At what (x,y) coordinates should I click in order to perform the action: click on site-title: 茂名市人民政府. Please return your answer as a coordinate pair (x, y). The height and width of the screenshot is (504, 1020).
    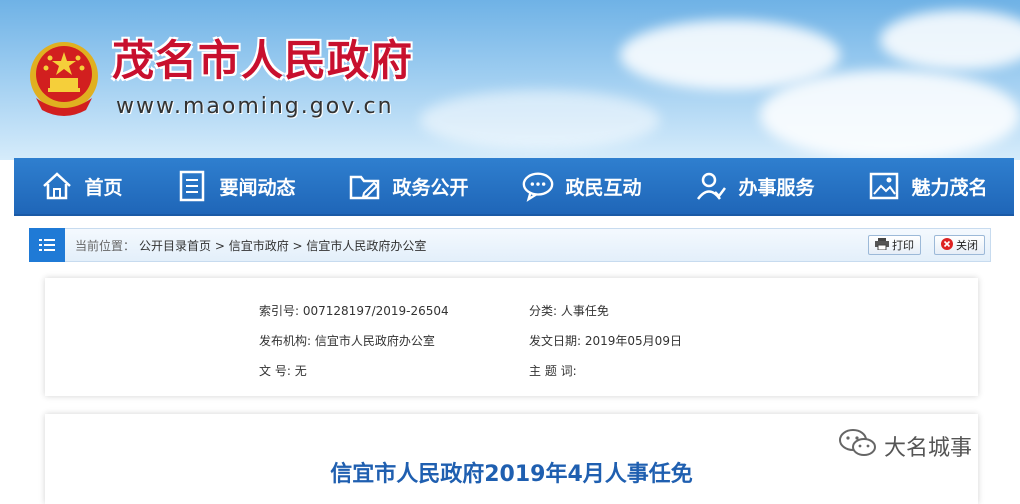
    Looking at the image, I should click on (263, 60).